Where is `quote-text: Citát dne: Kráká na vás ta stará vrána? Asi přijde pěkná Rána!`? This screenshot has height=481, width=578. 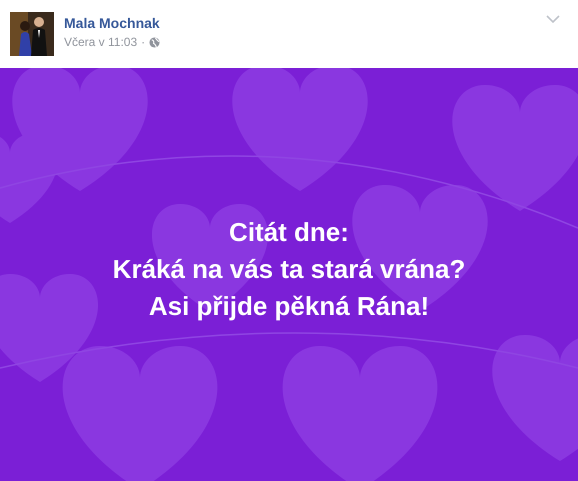 quote-text: Citát dne: Kráká na vás ta stará vrána? Asi přijde pěkná Rána! is located at coordinates (289, 269).